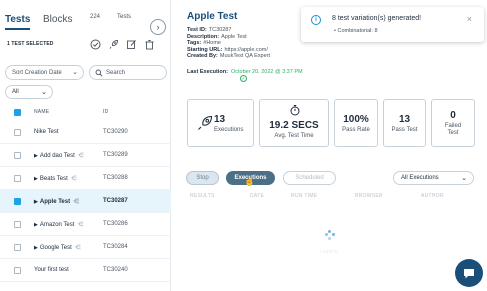  Describe the element at coordinates (57, 247) in the screenshot. I see `test-name: ▶ Google Test ⋲` at that location.